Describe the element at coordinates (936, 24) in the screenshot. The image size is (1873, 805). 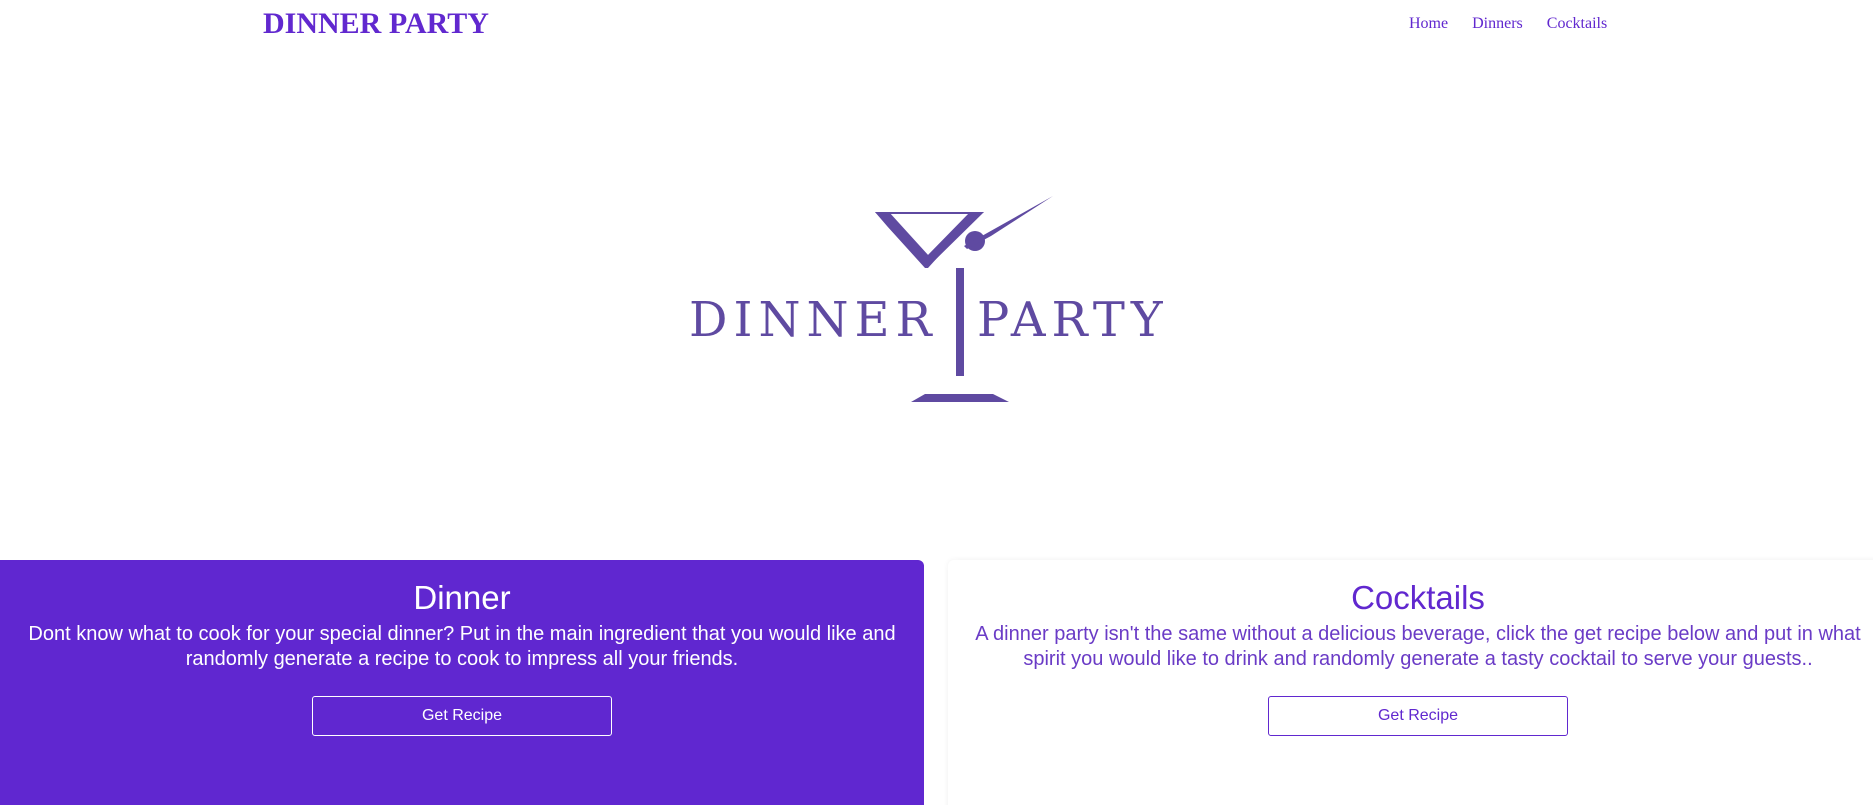
I see `navbar: DINNER PARTY Home Dinners Cocktails` at that location.